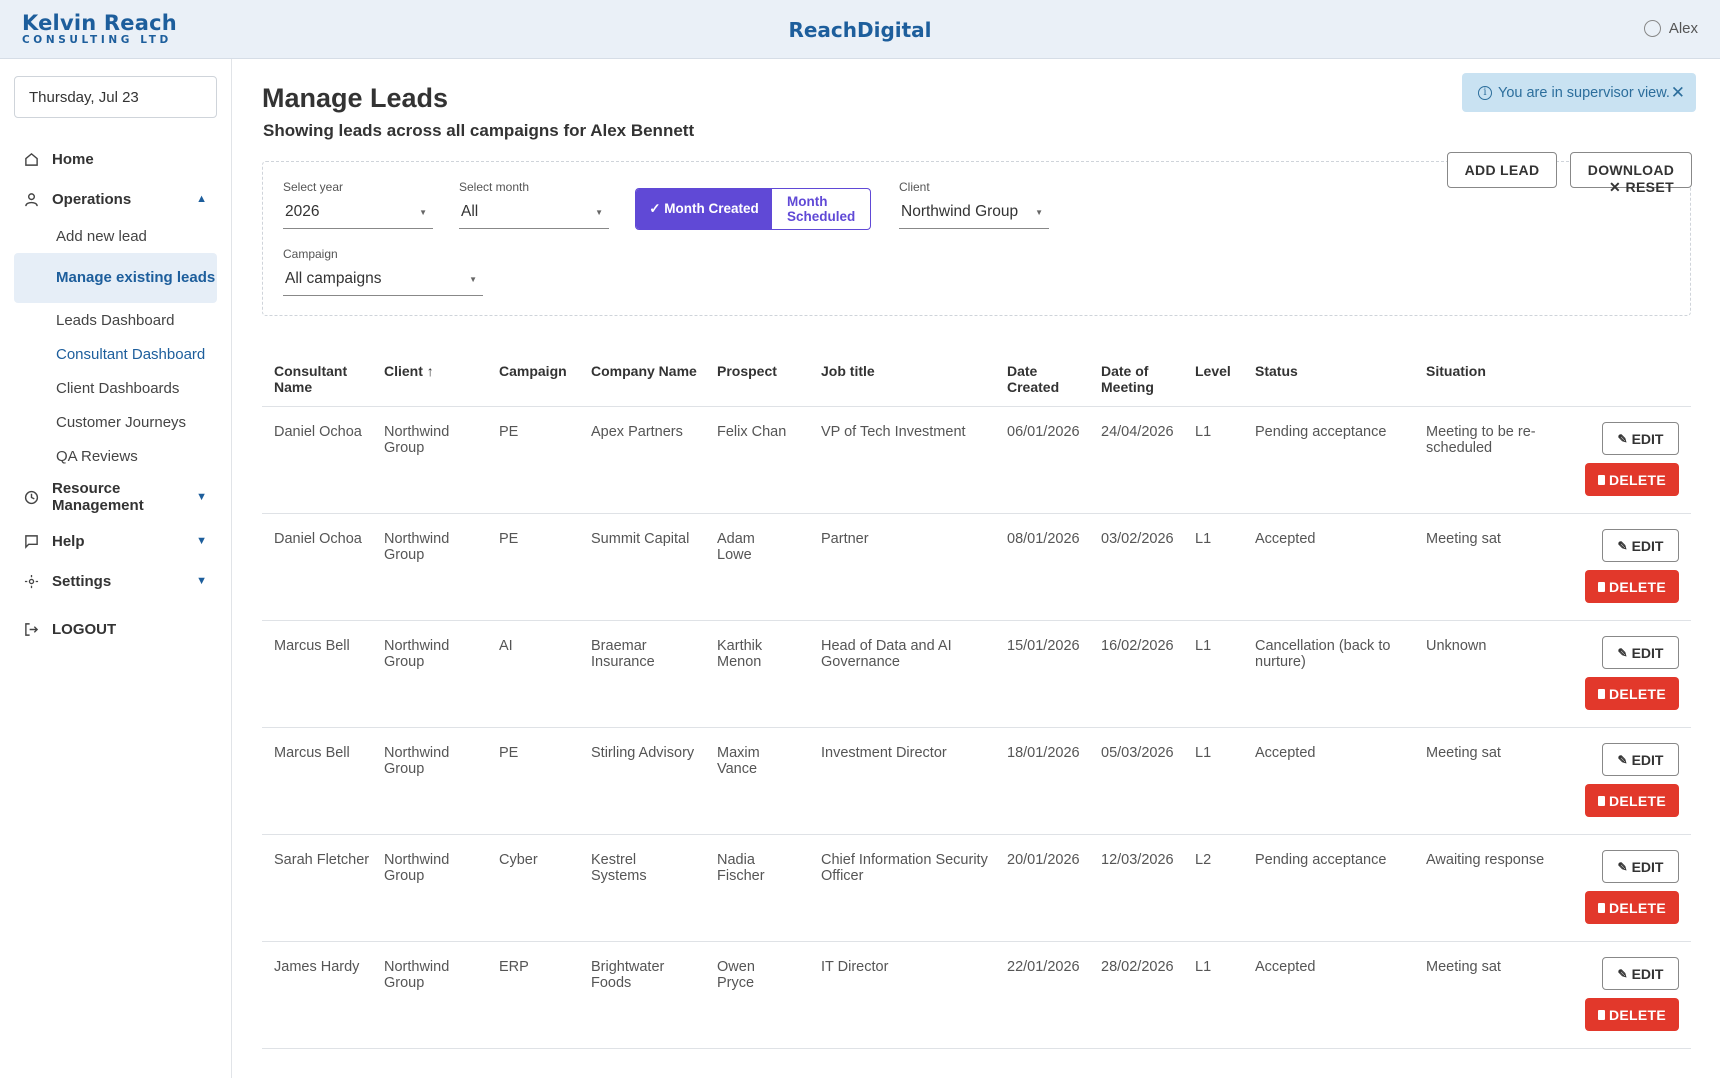 The width and height of the screenshot is (1720, 1078). I want to click on date-created-cell: 18/01/2026, so click(1042, 781).